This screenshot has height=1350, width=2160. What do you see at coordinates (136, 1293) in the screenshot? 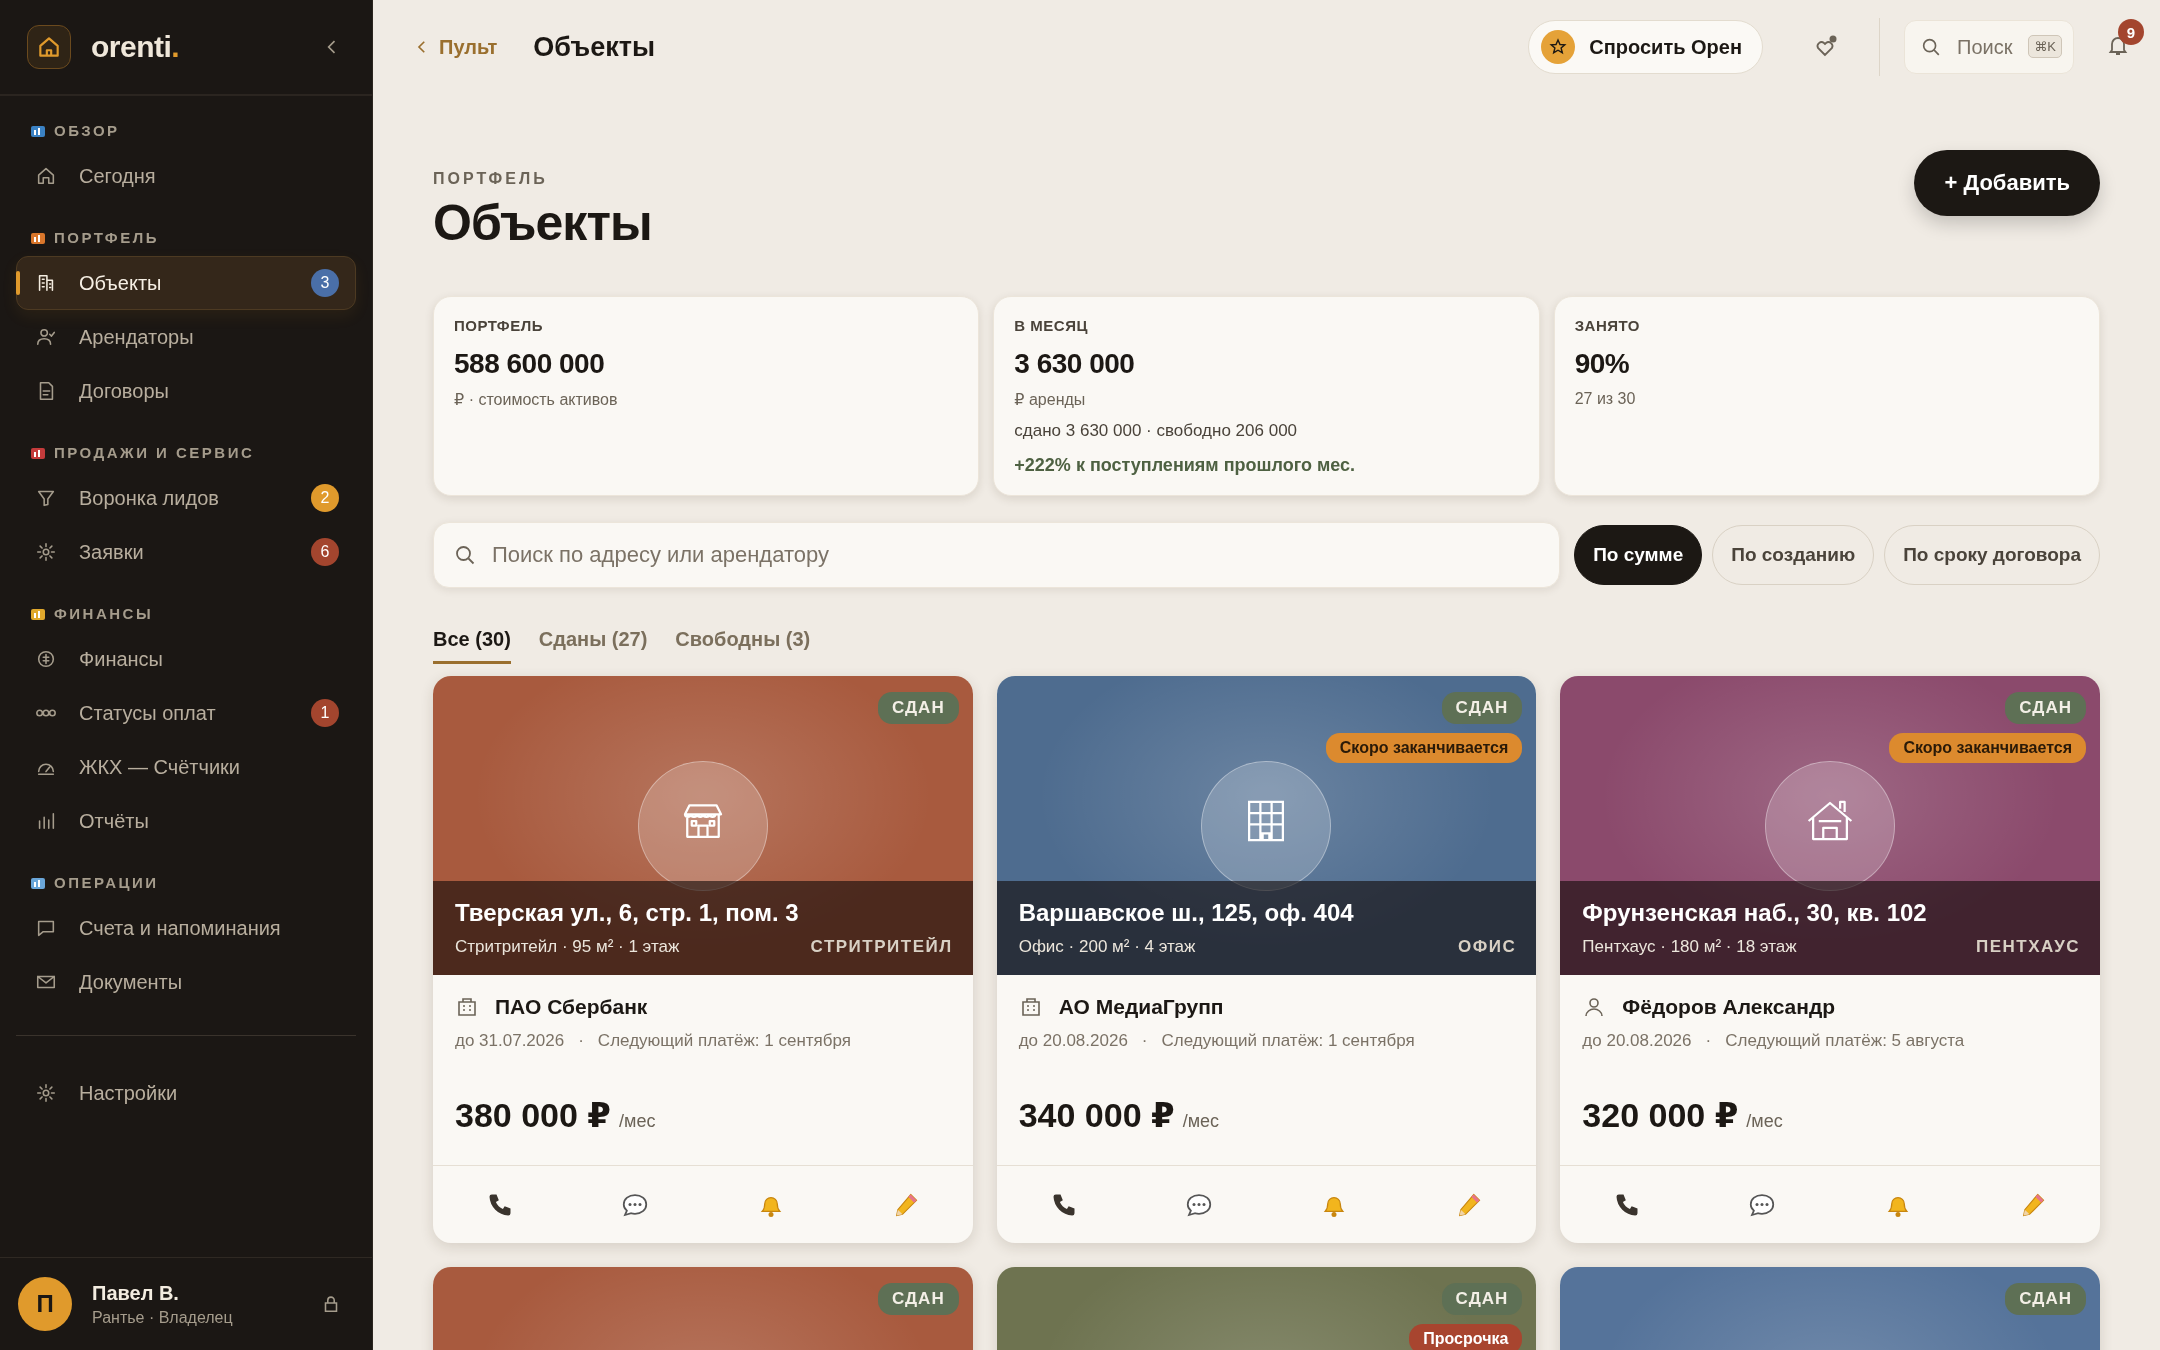
I see `user-name: Павел В.` at bounding box center [136, 1293].